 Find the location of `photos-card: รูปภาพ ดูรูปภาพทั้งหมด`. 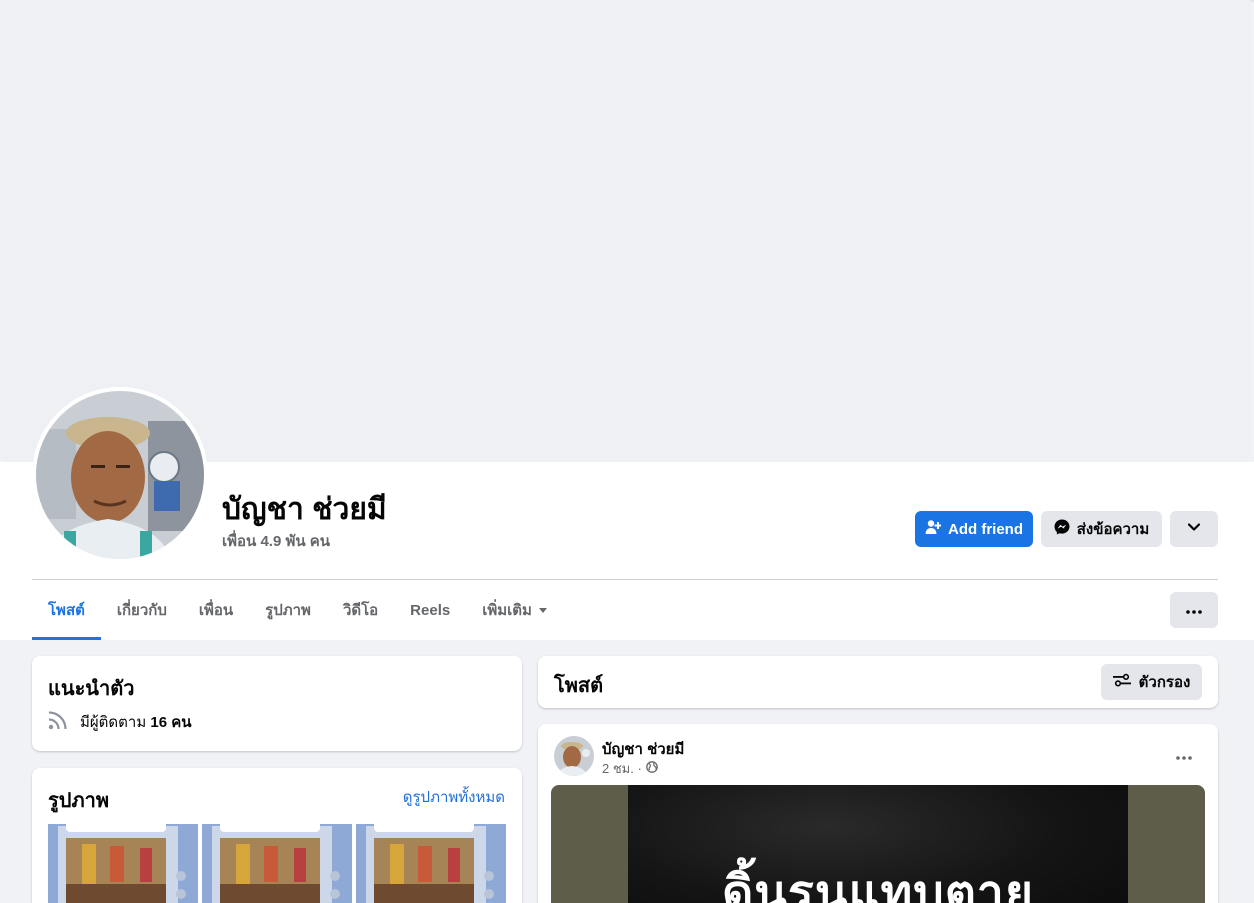

photos-card: รูปภาพ ดูรูปภาพทั้งหมด is located at coordinates (277, 835).